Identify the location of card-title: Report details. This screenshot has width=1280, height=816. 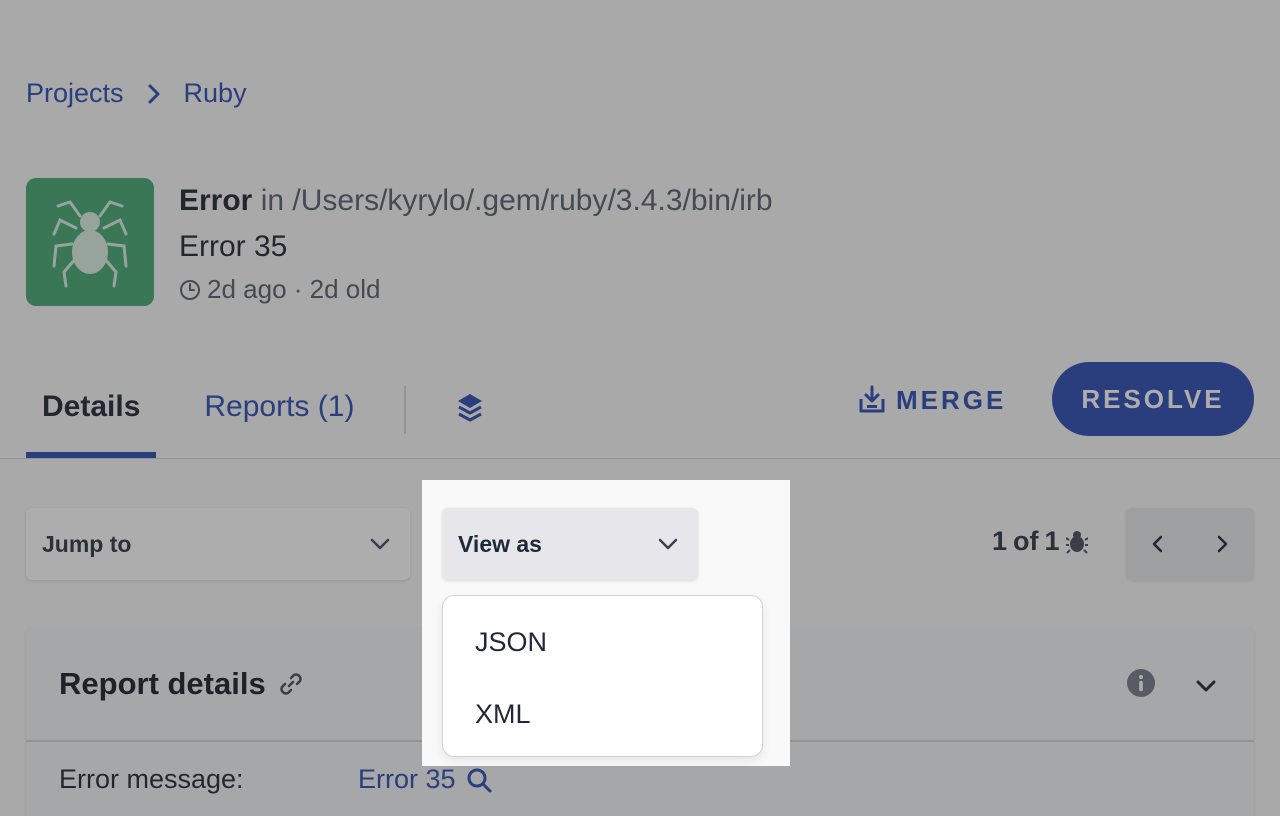
(181, 684).